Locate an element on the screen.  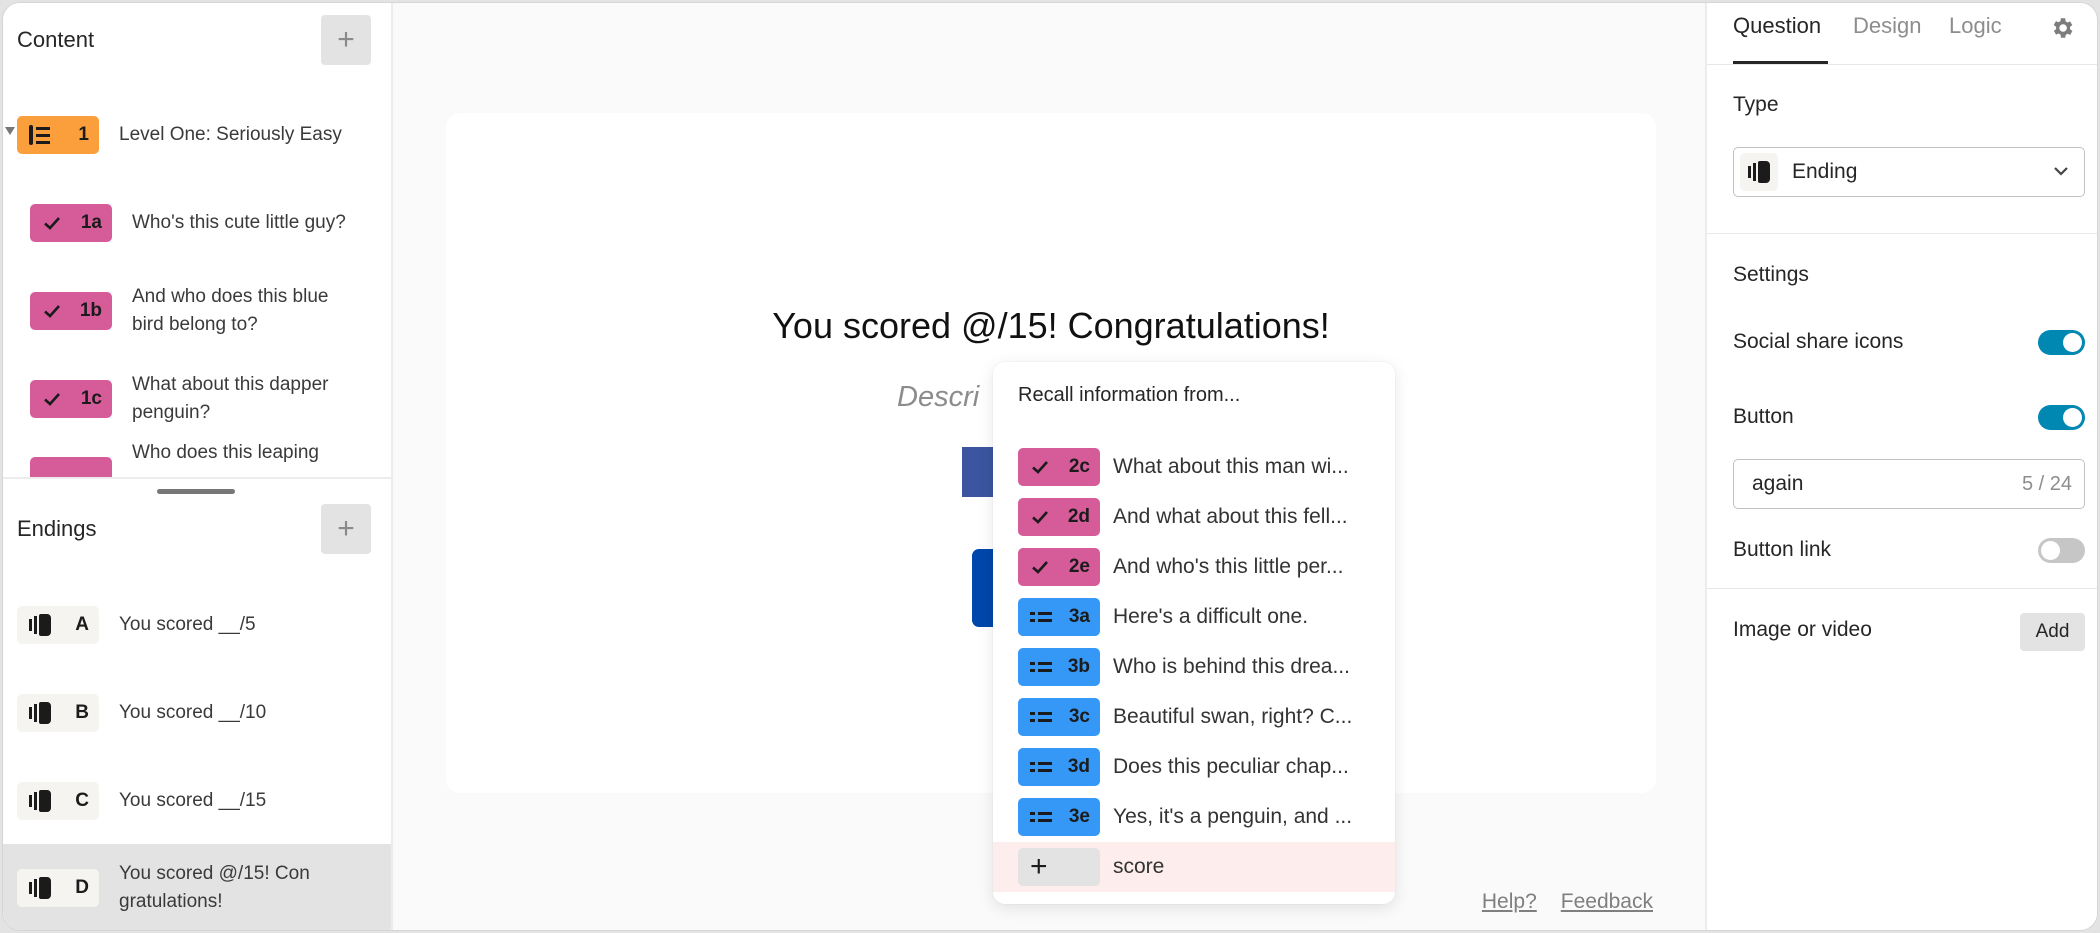
button-setting: Button is located at coordinates (1909, 417).